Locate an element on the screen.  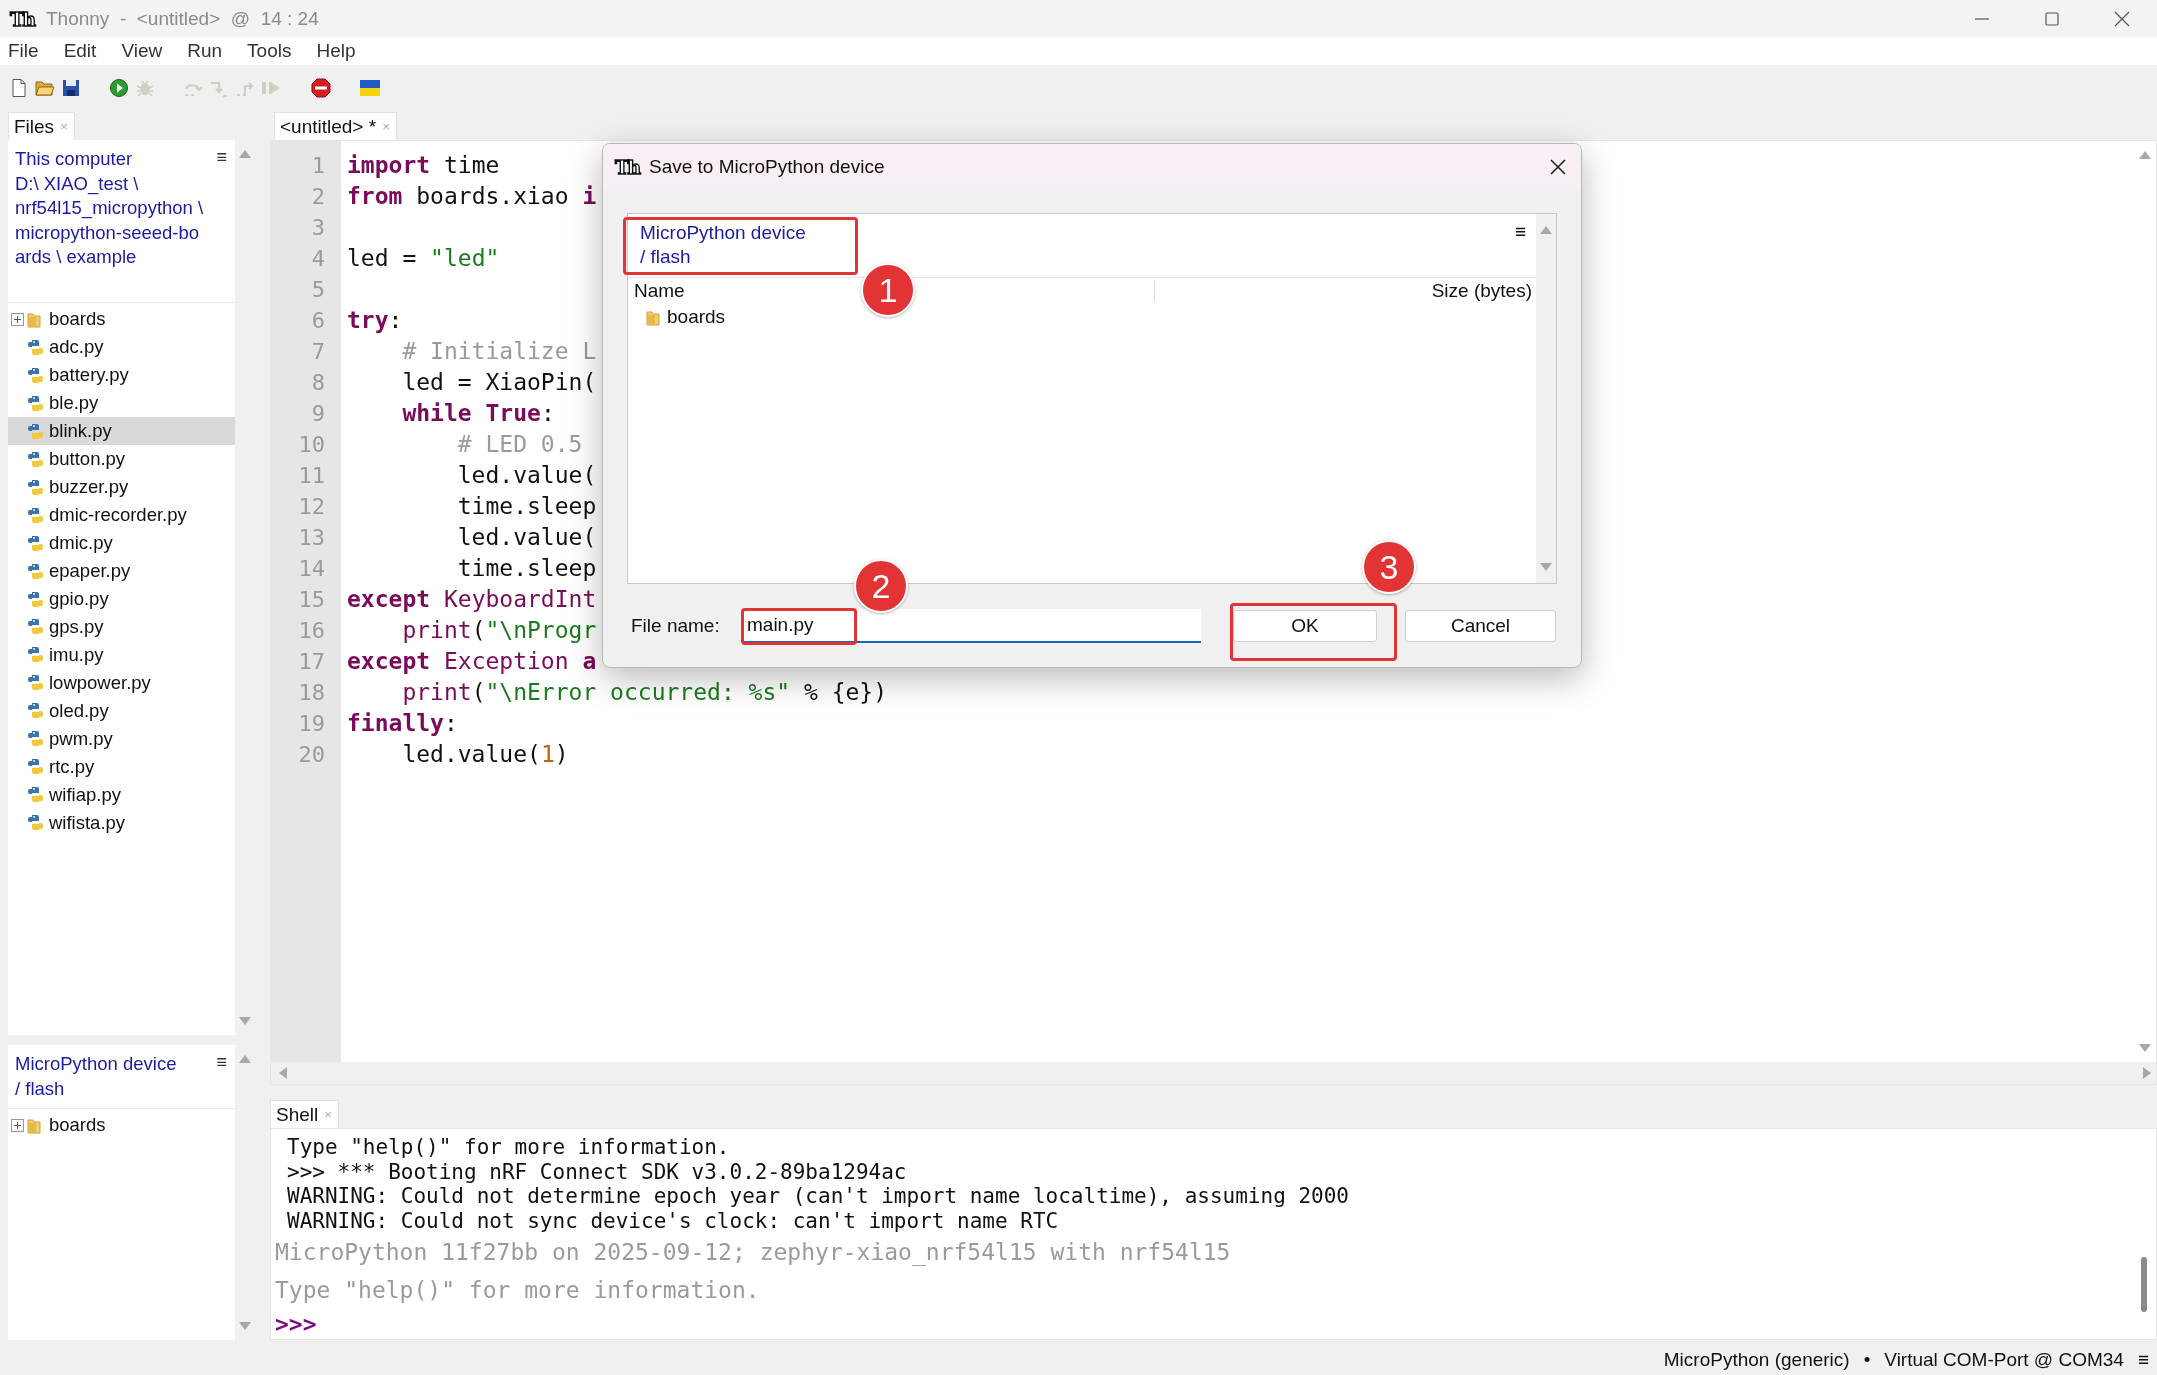
tree-item: epaper.py is located at coordinates (121, 571).